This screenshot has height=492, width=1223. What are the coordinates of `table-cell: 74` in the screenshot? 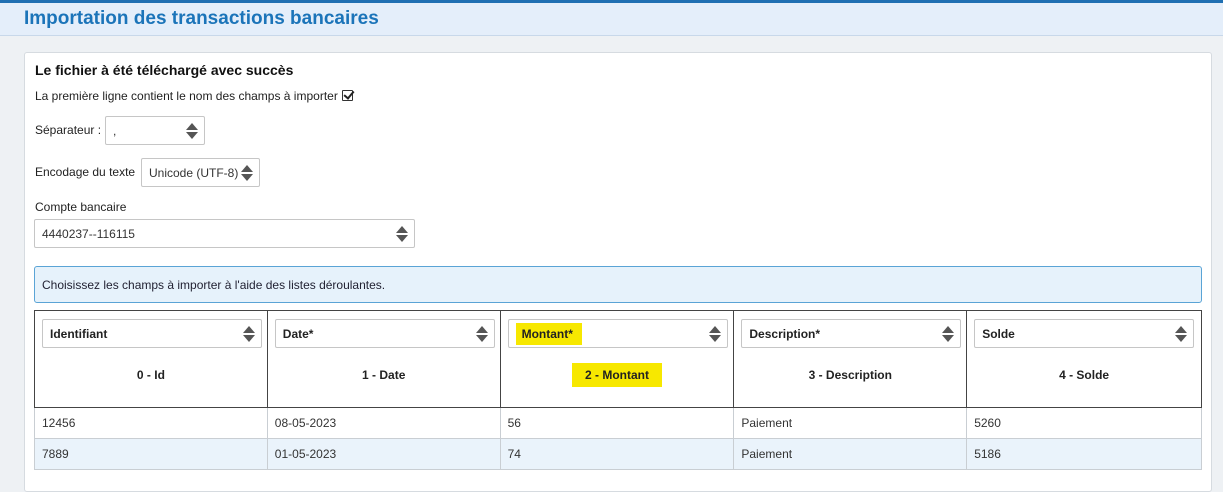 It's located at (617, 454).